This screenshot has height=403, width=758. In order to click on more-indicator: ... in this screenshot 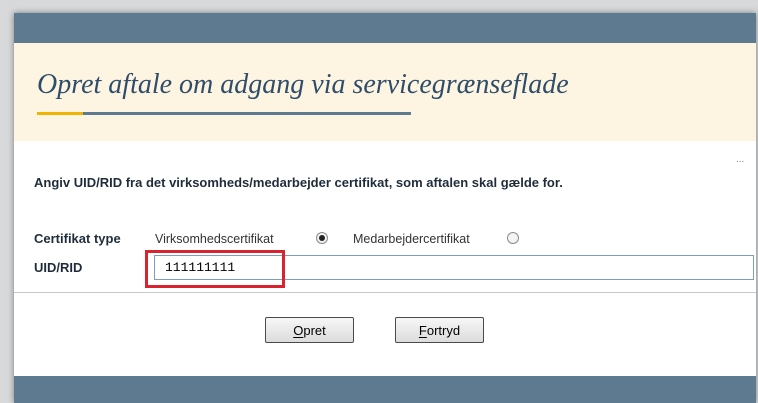, I will do `click(740, 159)`.